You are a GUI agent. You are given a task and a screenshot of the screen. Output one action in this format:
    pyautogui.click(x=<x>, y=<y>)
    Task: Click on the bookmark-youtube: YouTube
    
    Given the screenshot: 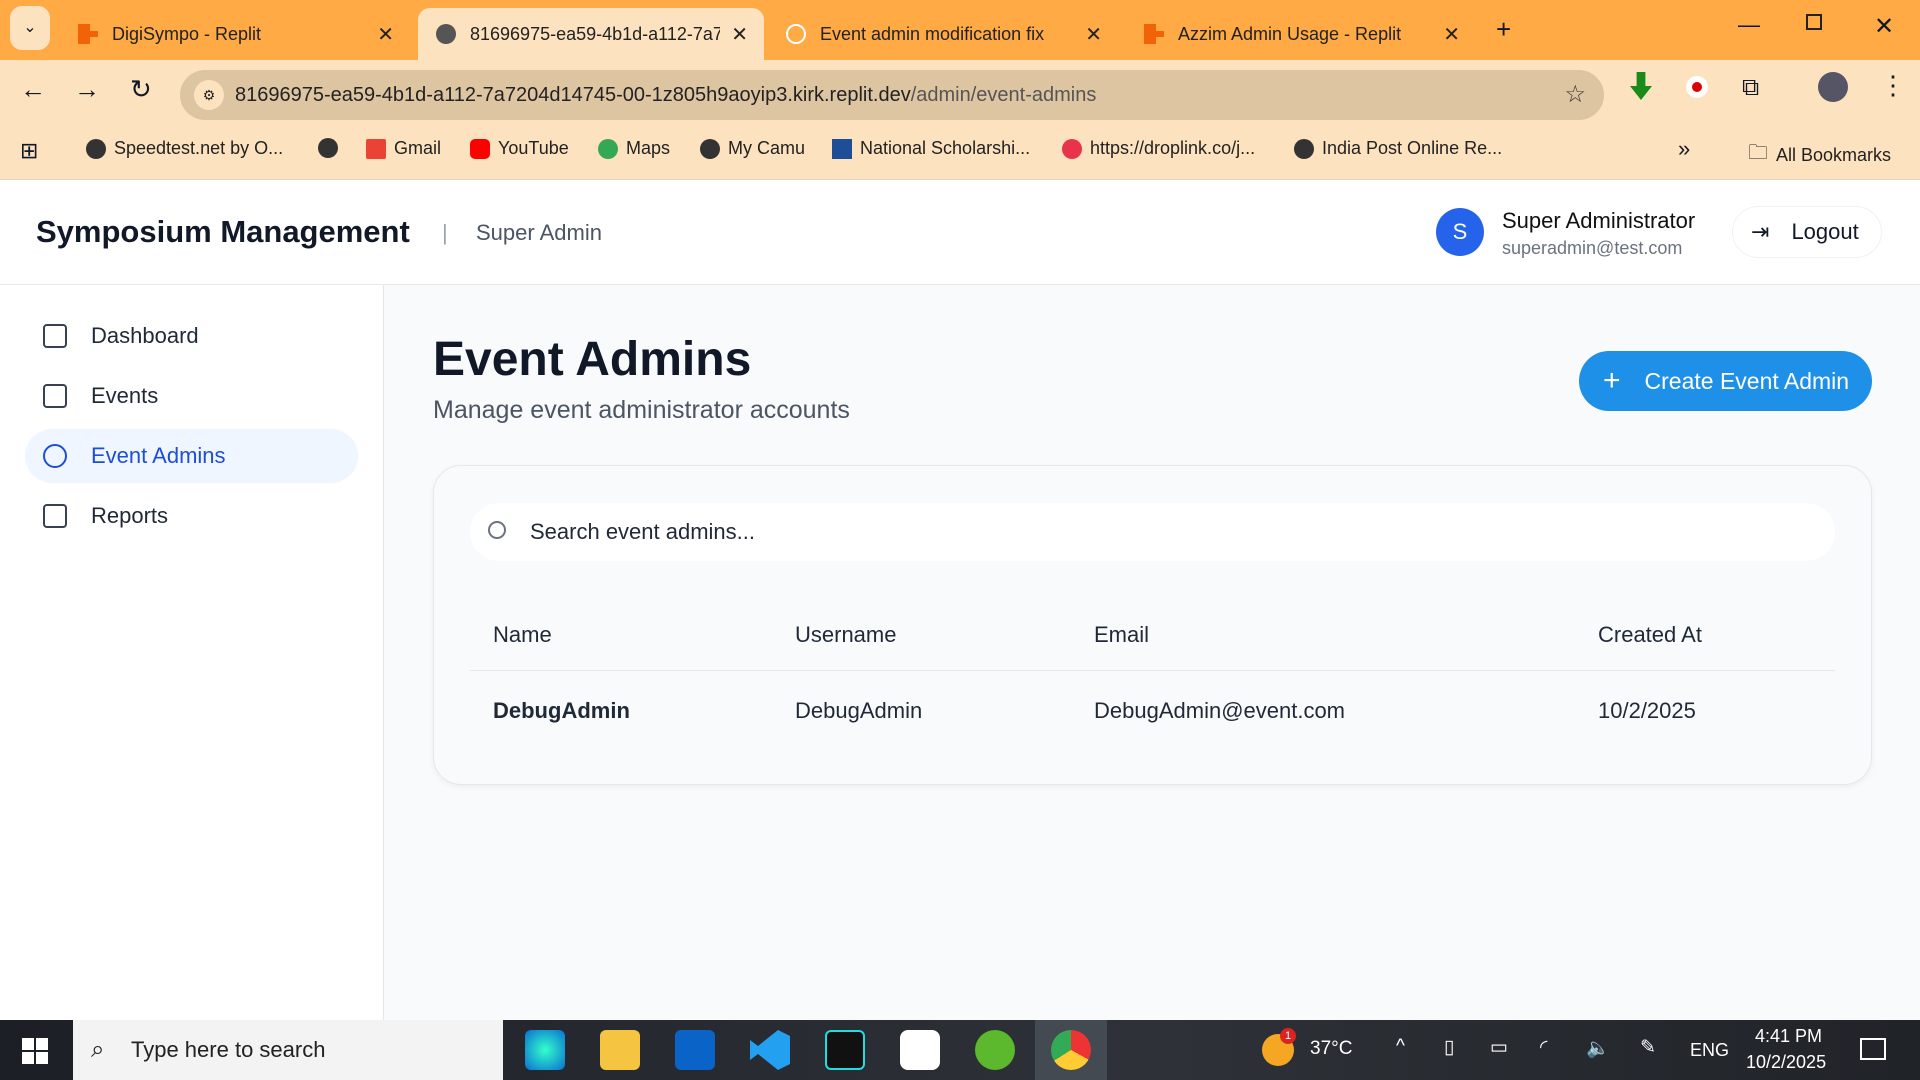 What is the action you would take?
    pyautogui.click(x=519, y=148)
    